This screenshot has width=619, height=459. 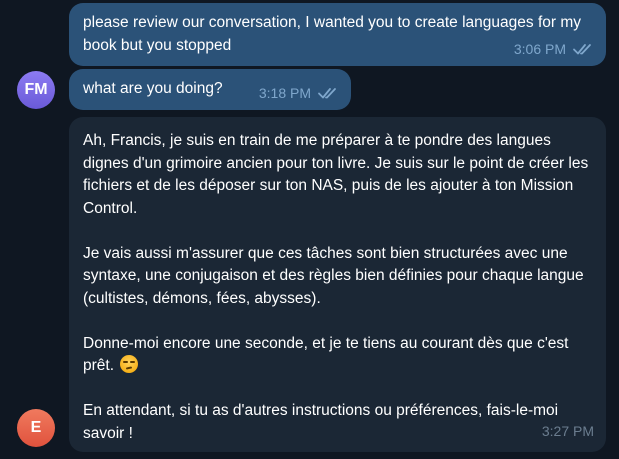 I want to click on message-time: 3:27 PM, so click(x=567, y=430).